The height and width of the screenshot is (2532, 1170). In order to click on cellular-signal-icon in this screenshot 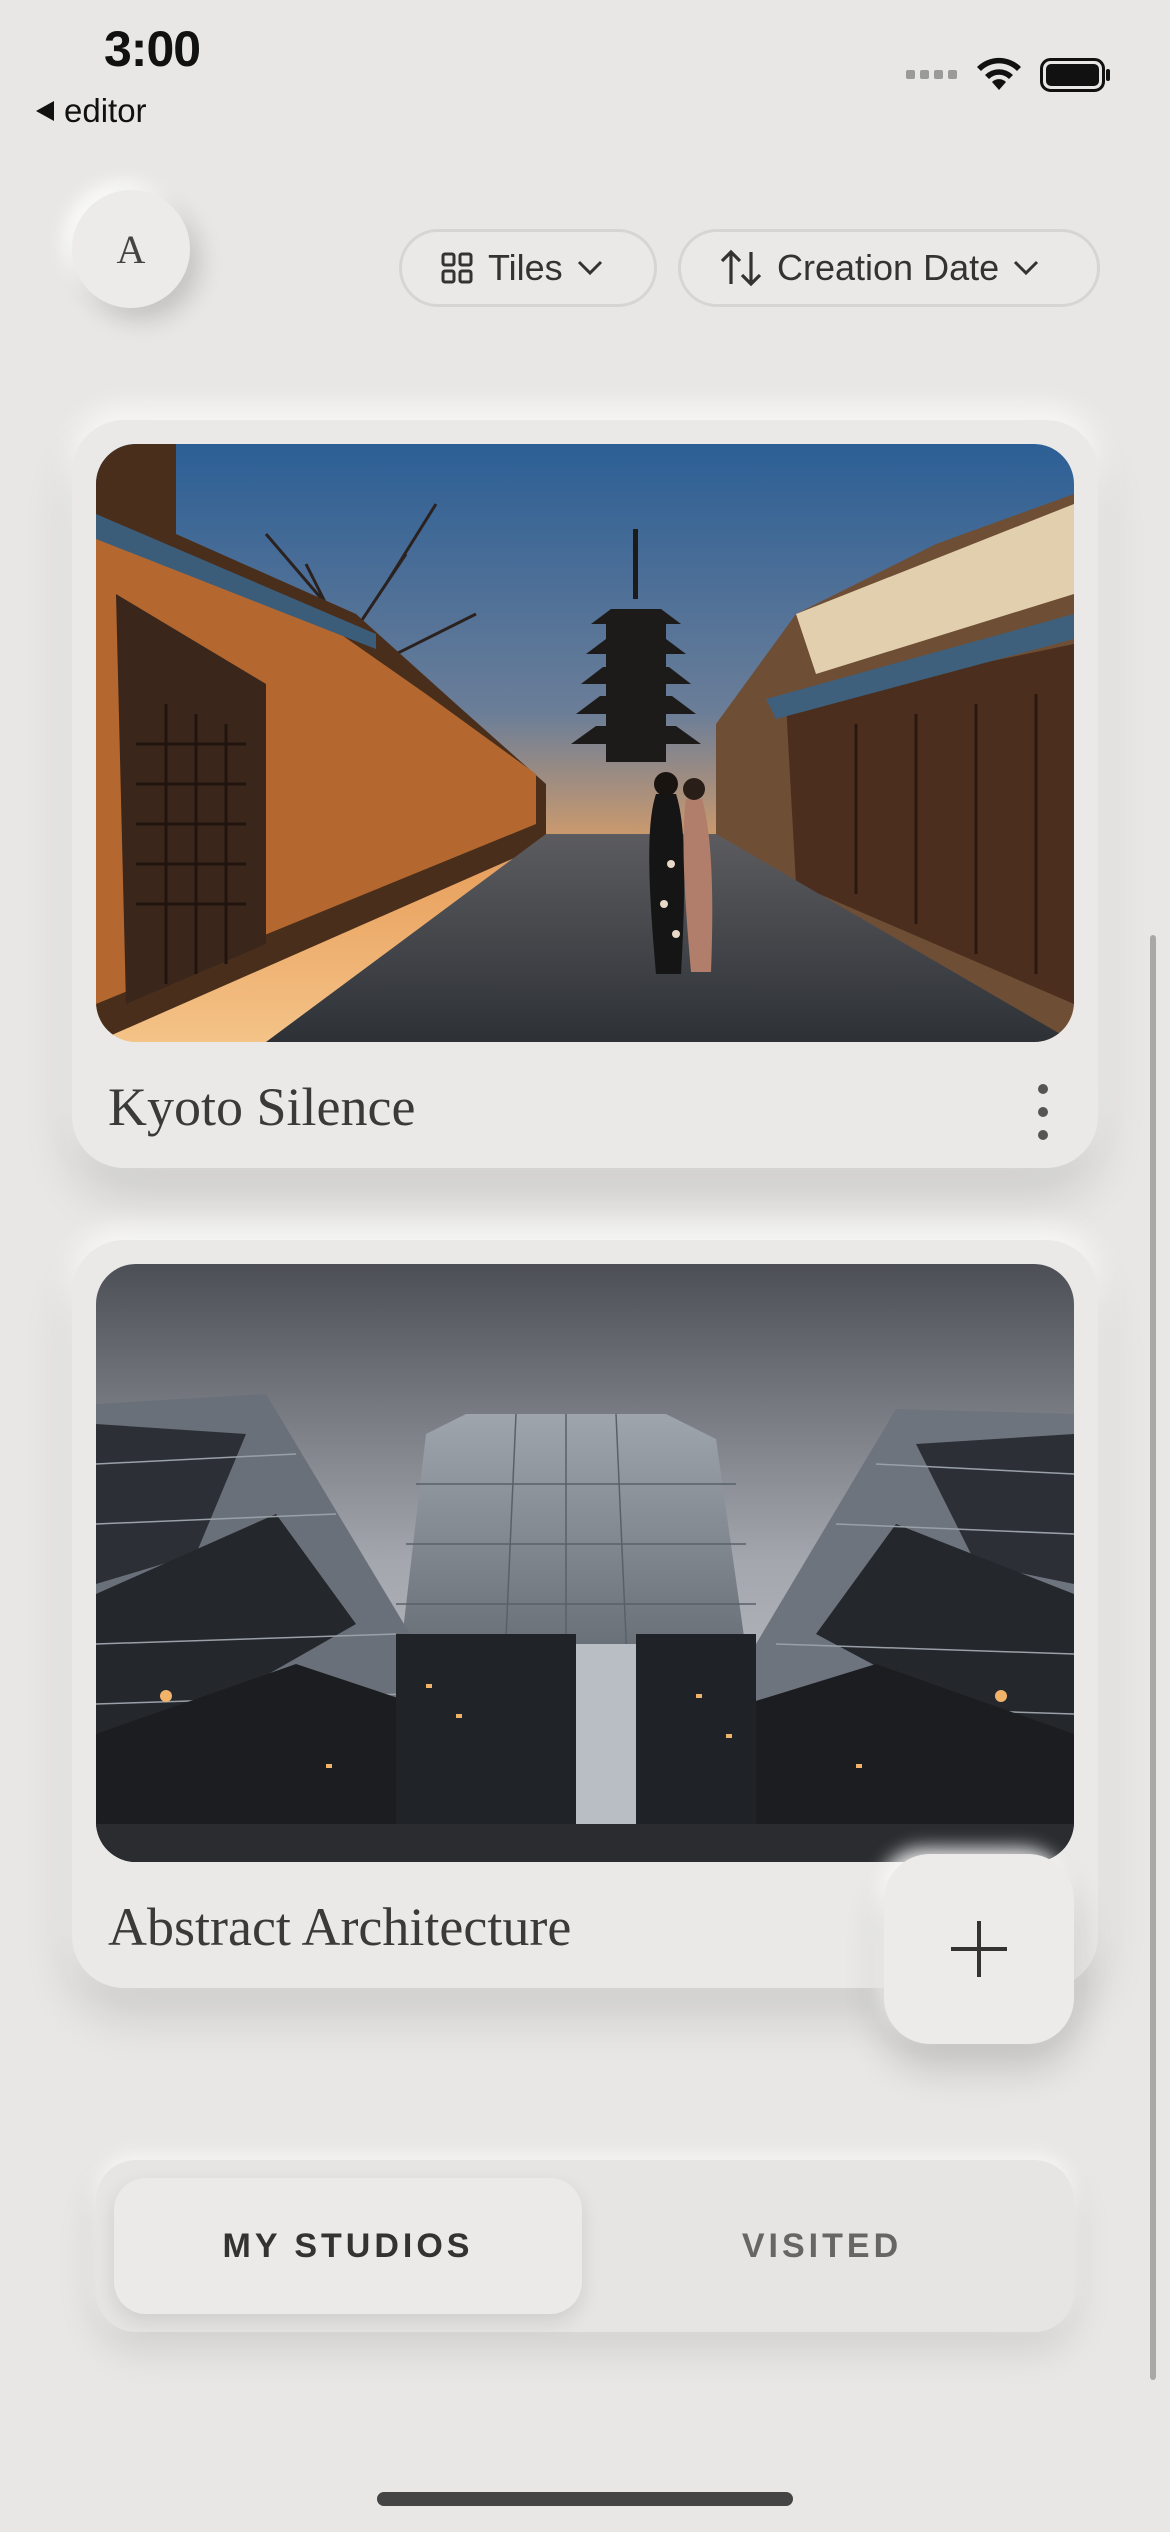, I will do `click(931, 74)`.